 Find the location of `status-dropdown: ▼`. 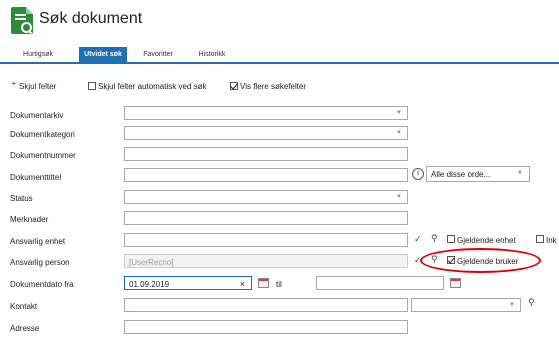

status-dropdown: ▼ is located at coordinates (266, 197).